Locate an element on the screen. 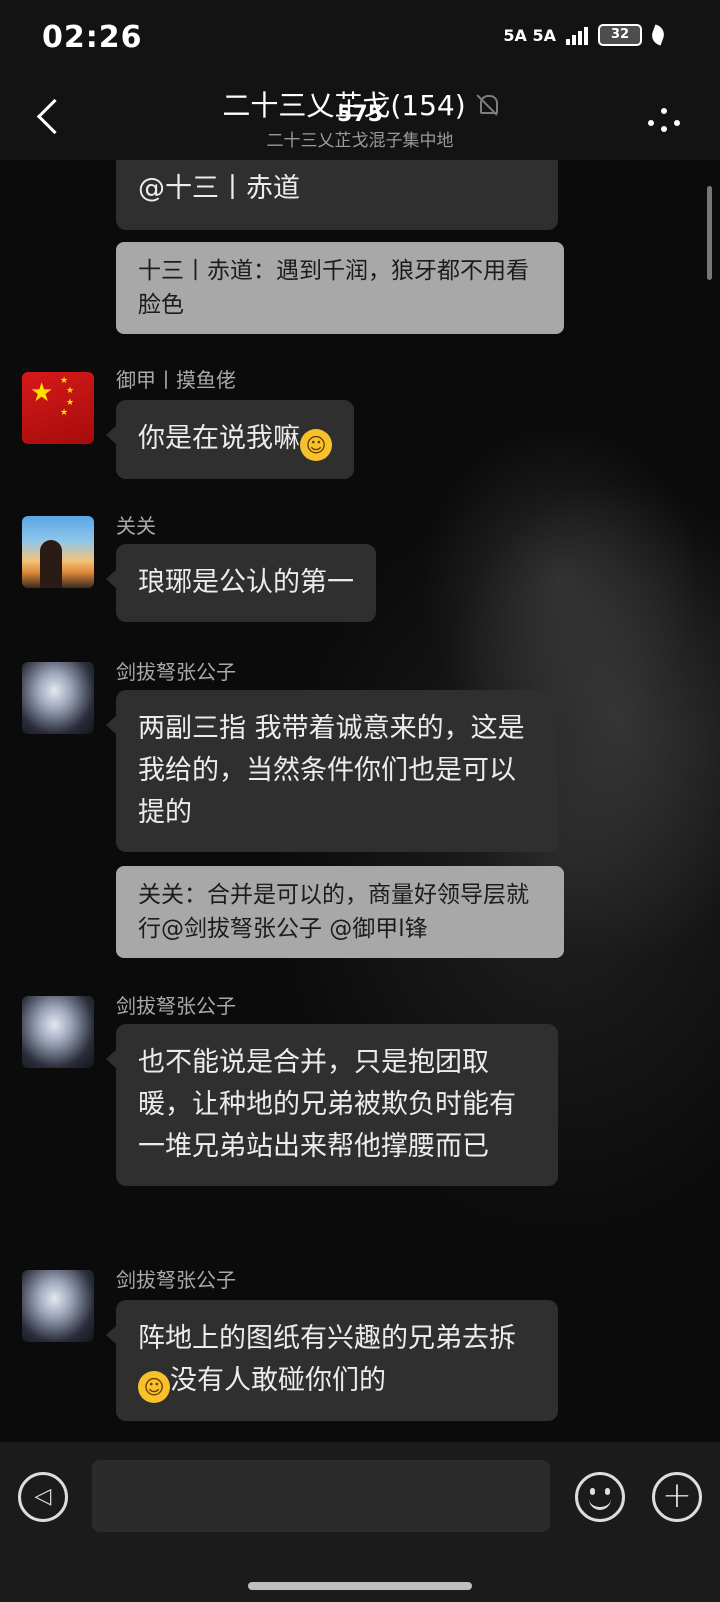  group-subtitle: 二十三乂芷戈混子集中地 is located at coordinates (360, 141).